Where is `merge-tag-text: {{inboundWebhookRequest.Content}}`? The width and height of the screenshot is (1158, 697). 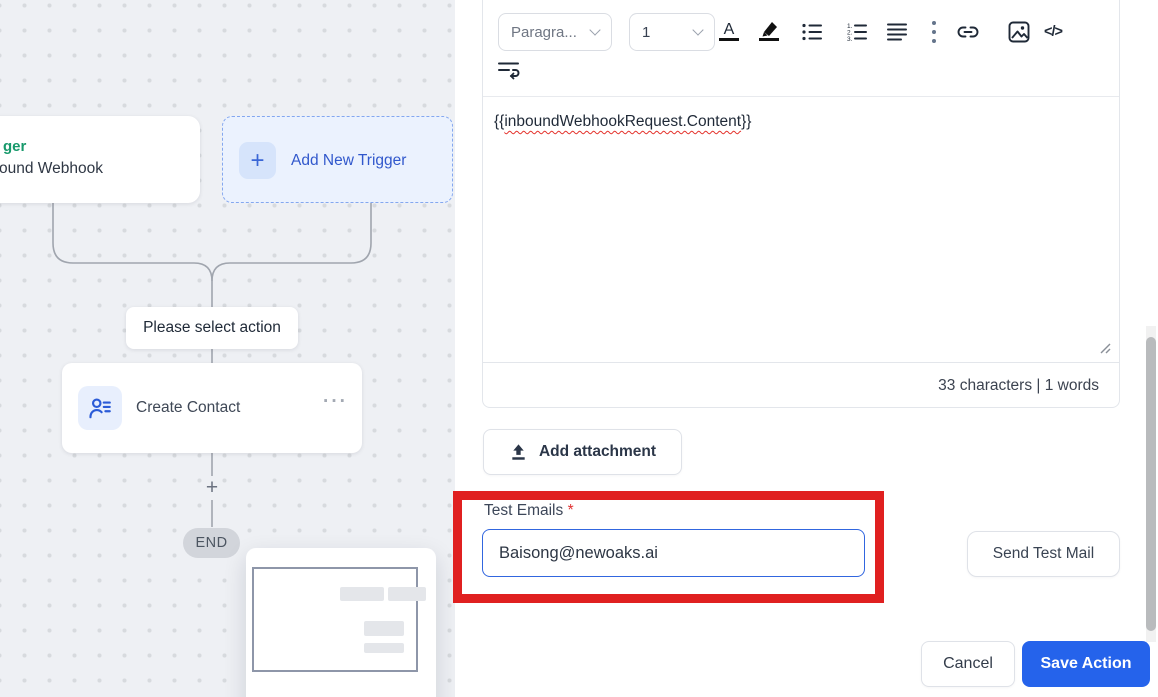
merge-tag-text: {{inboundWebhookRequest.Content}} is located at coordinates (622, 122).